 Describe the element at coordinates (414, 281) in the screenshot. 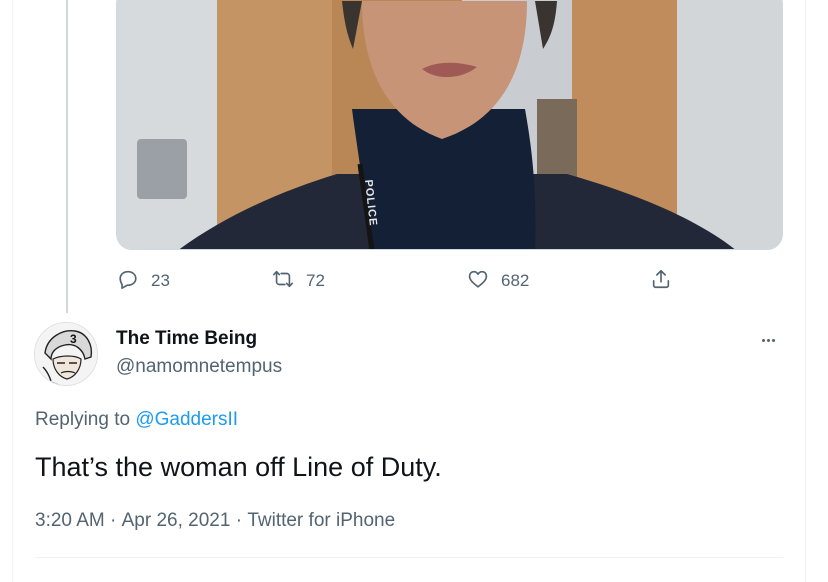

I see `tweet-actions-bar: 23 72 682` at that location.